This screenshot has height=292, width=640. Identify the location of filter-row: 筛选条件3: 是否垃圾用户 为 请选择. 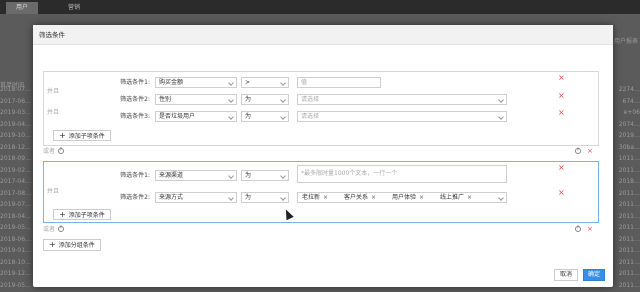
(322, 117).